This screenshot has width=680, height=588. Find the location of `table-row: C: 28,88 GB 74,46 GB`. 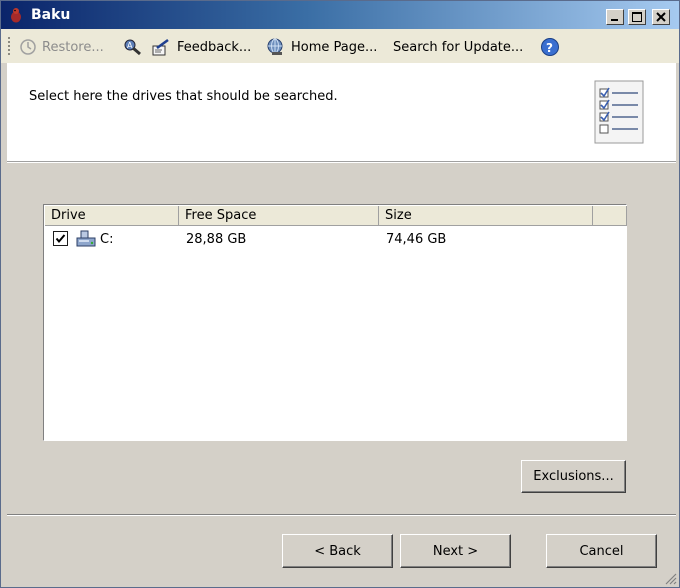

table-row: C: 28,88 GB 74,46 GB is located at coordinates (335, 239).